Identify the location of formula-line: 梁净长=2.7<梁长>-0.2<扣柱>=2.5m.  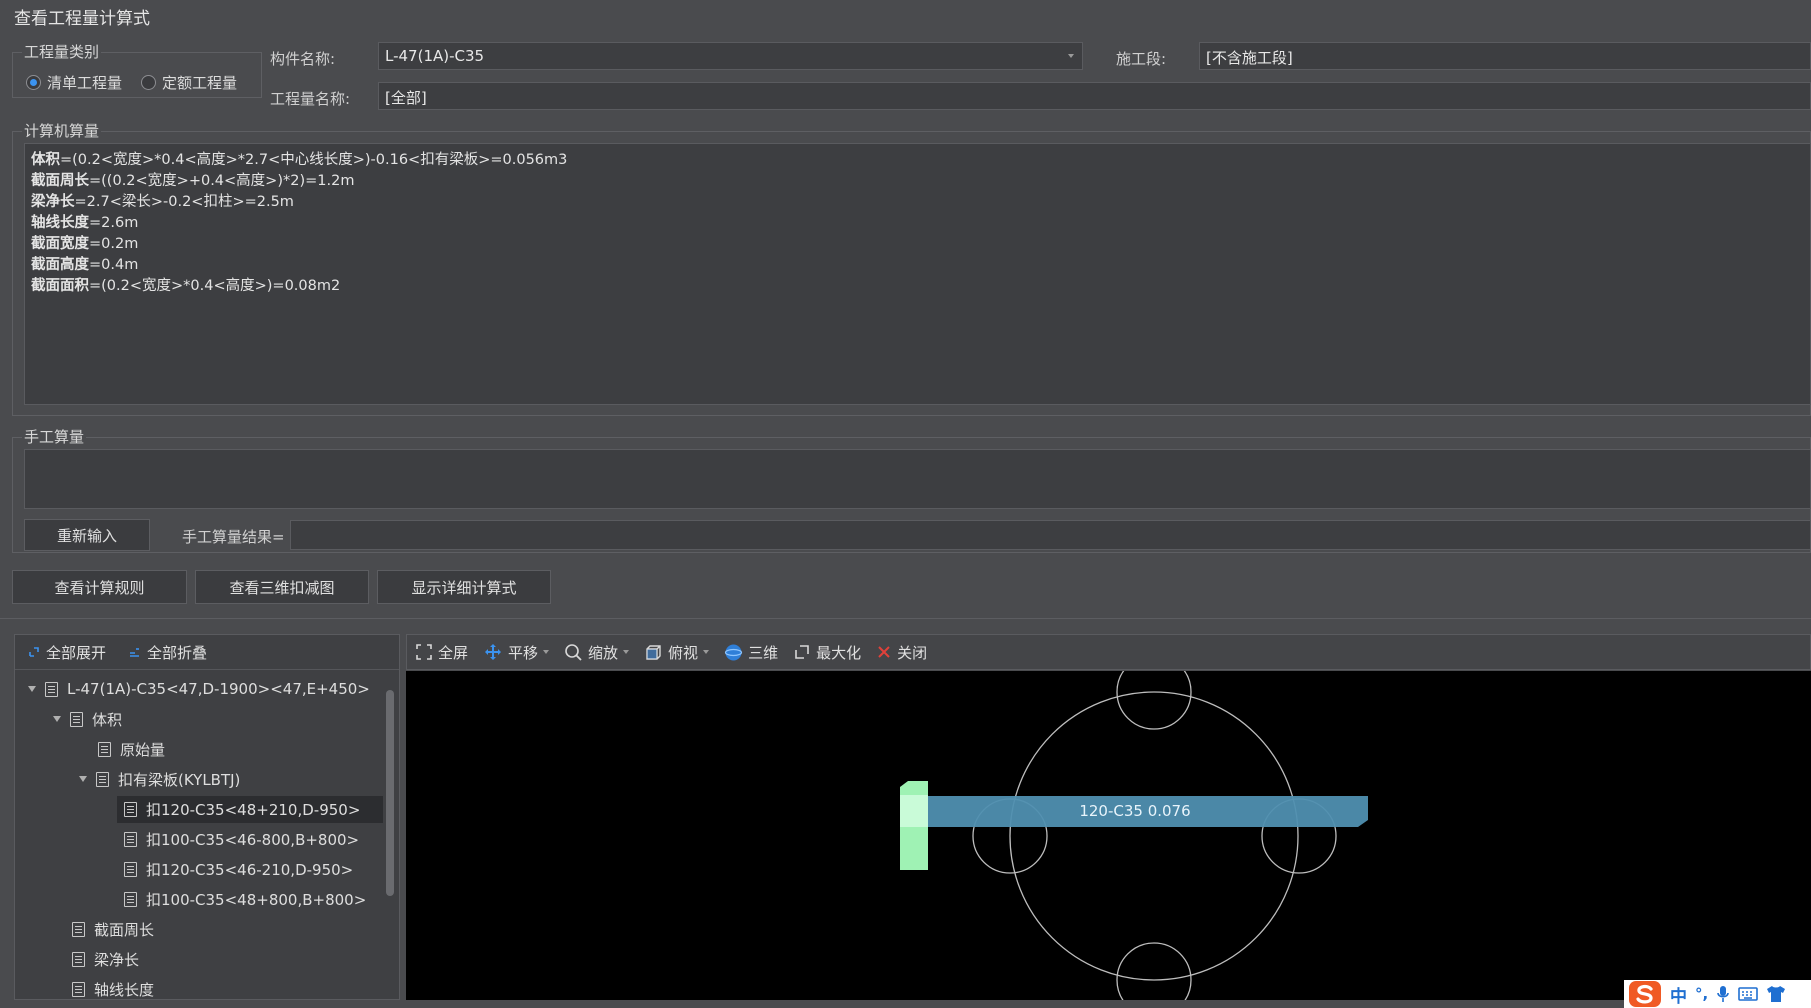
(162, 202).